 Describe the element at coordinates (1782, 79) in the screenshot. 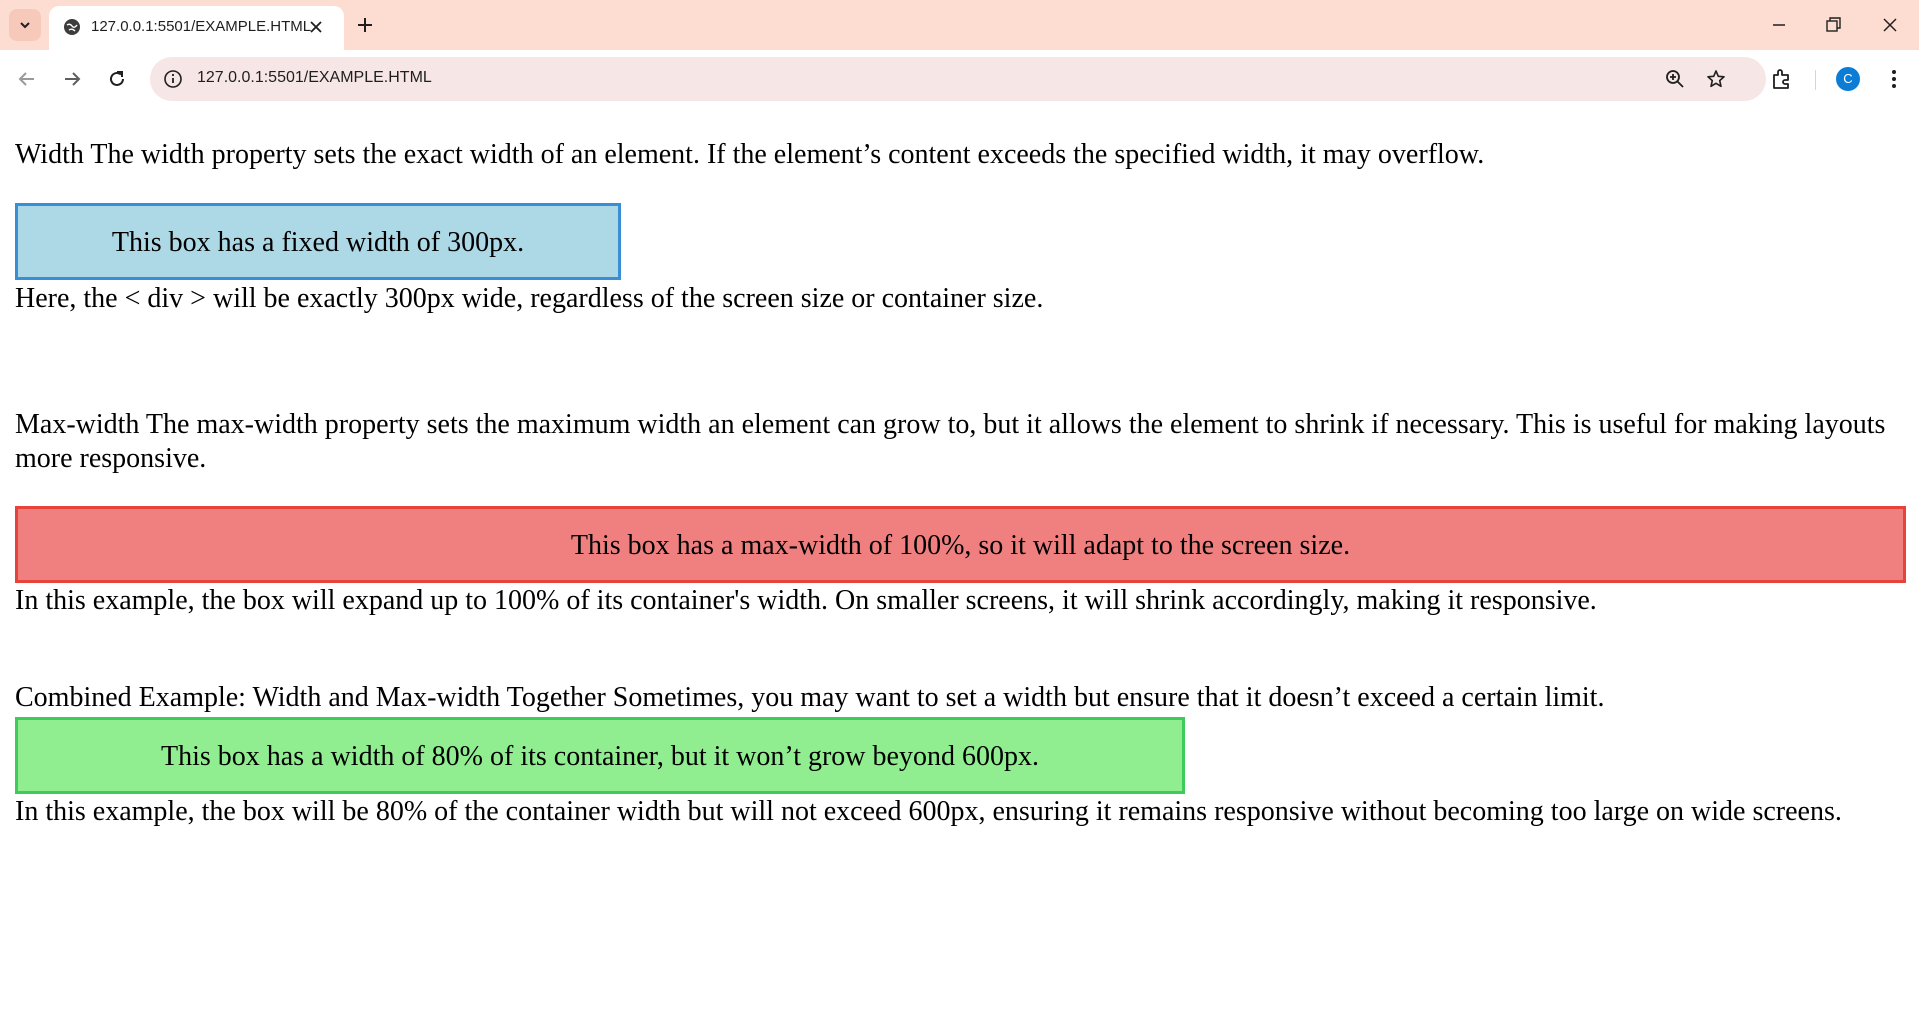

I see `extensions-icon` at that location.